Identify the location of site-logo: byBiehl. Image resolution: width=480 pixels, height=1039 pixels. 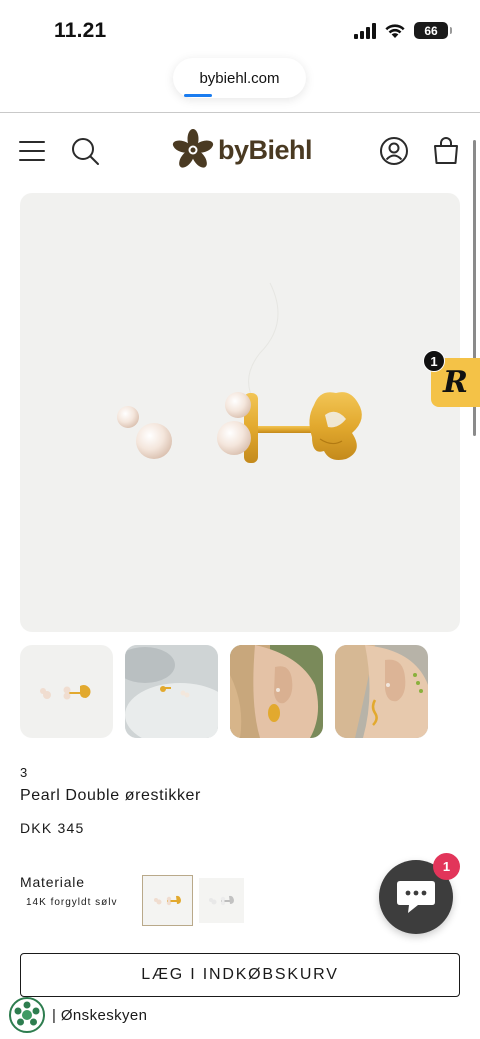
(242, 150).